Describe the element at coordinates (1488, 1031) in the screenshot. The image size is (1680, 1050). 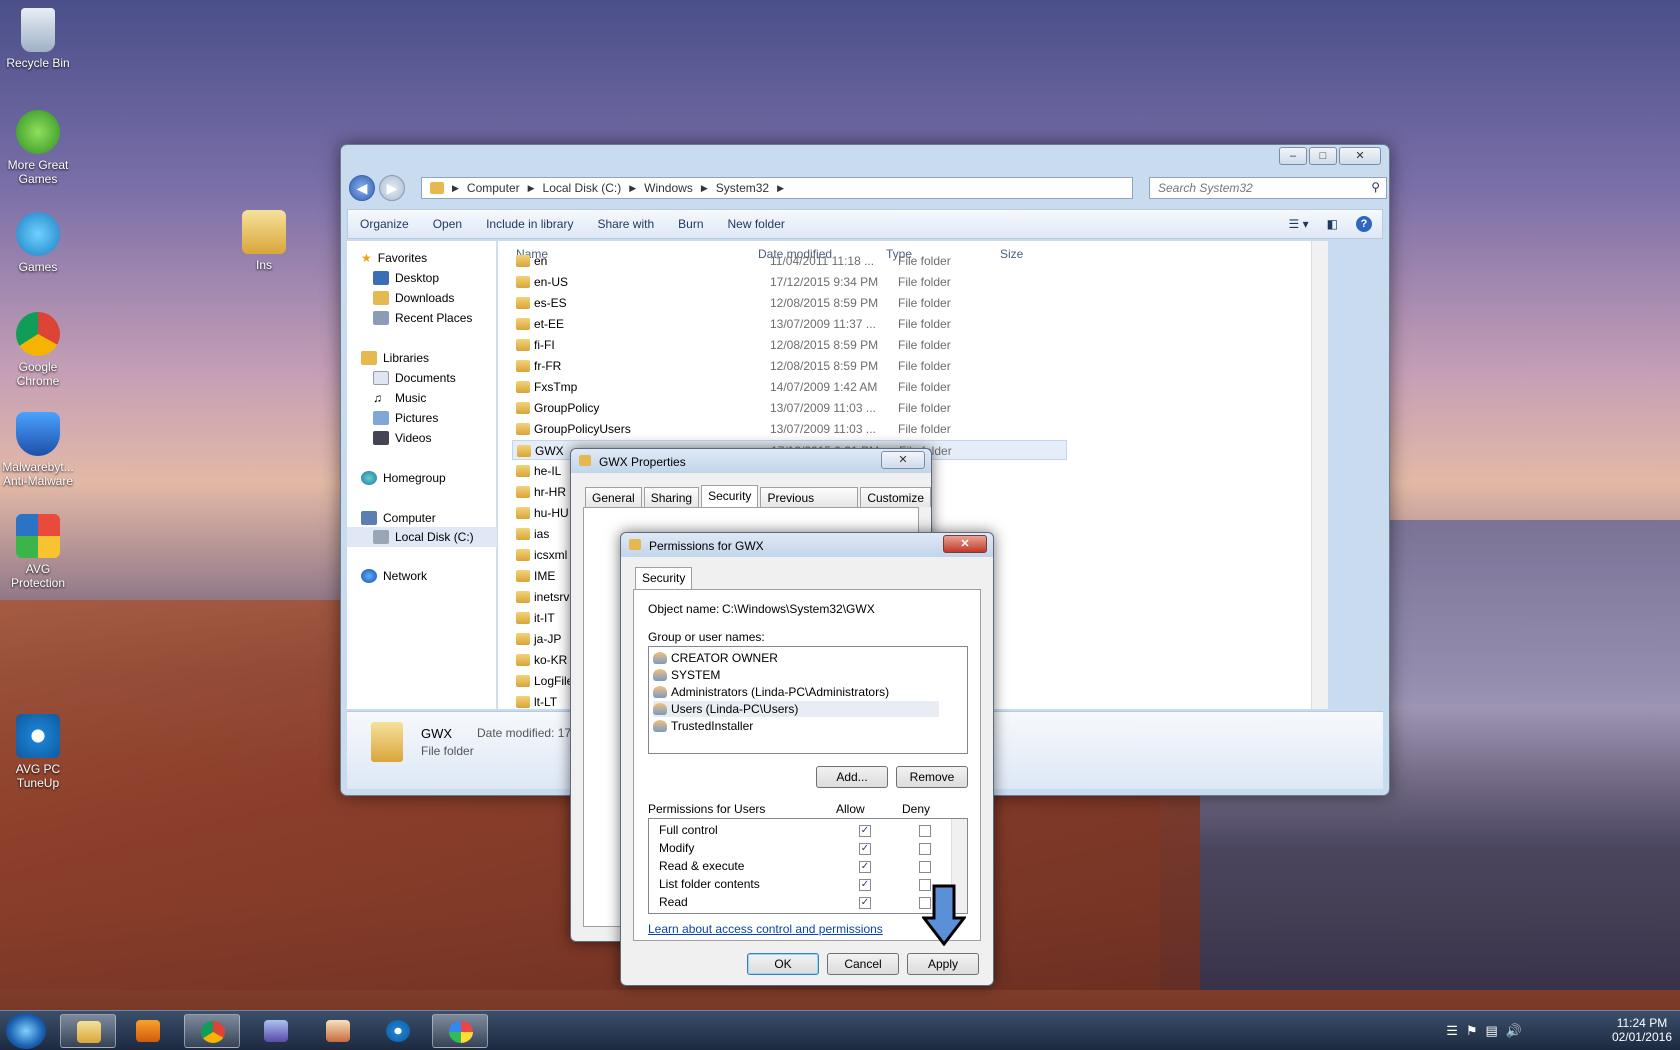
I see `tray-icons: ☰⚑▤🔊` at that location.